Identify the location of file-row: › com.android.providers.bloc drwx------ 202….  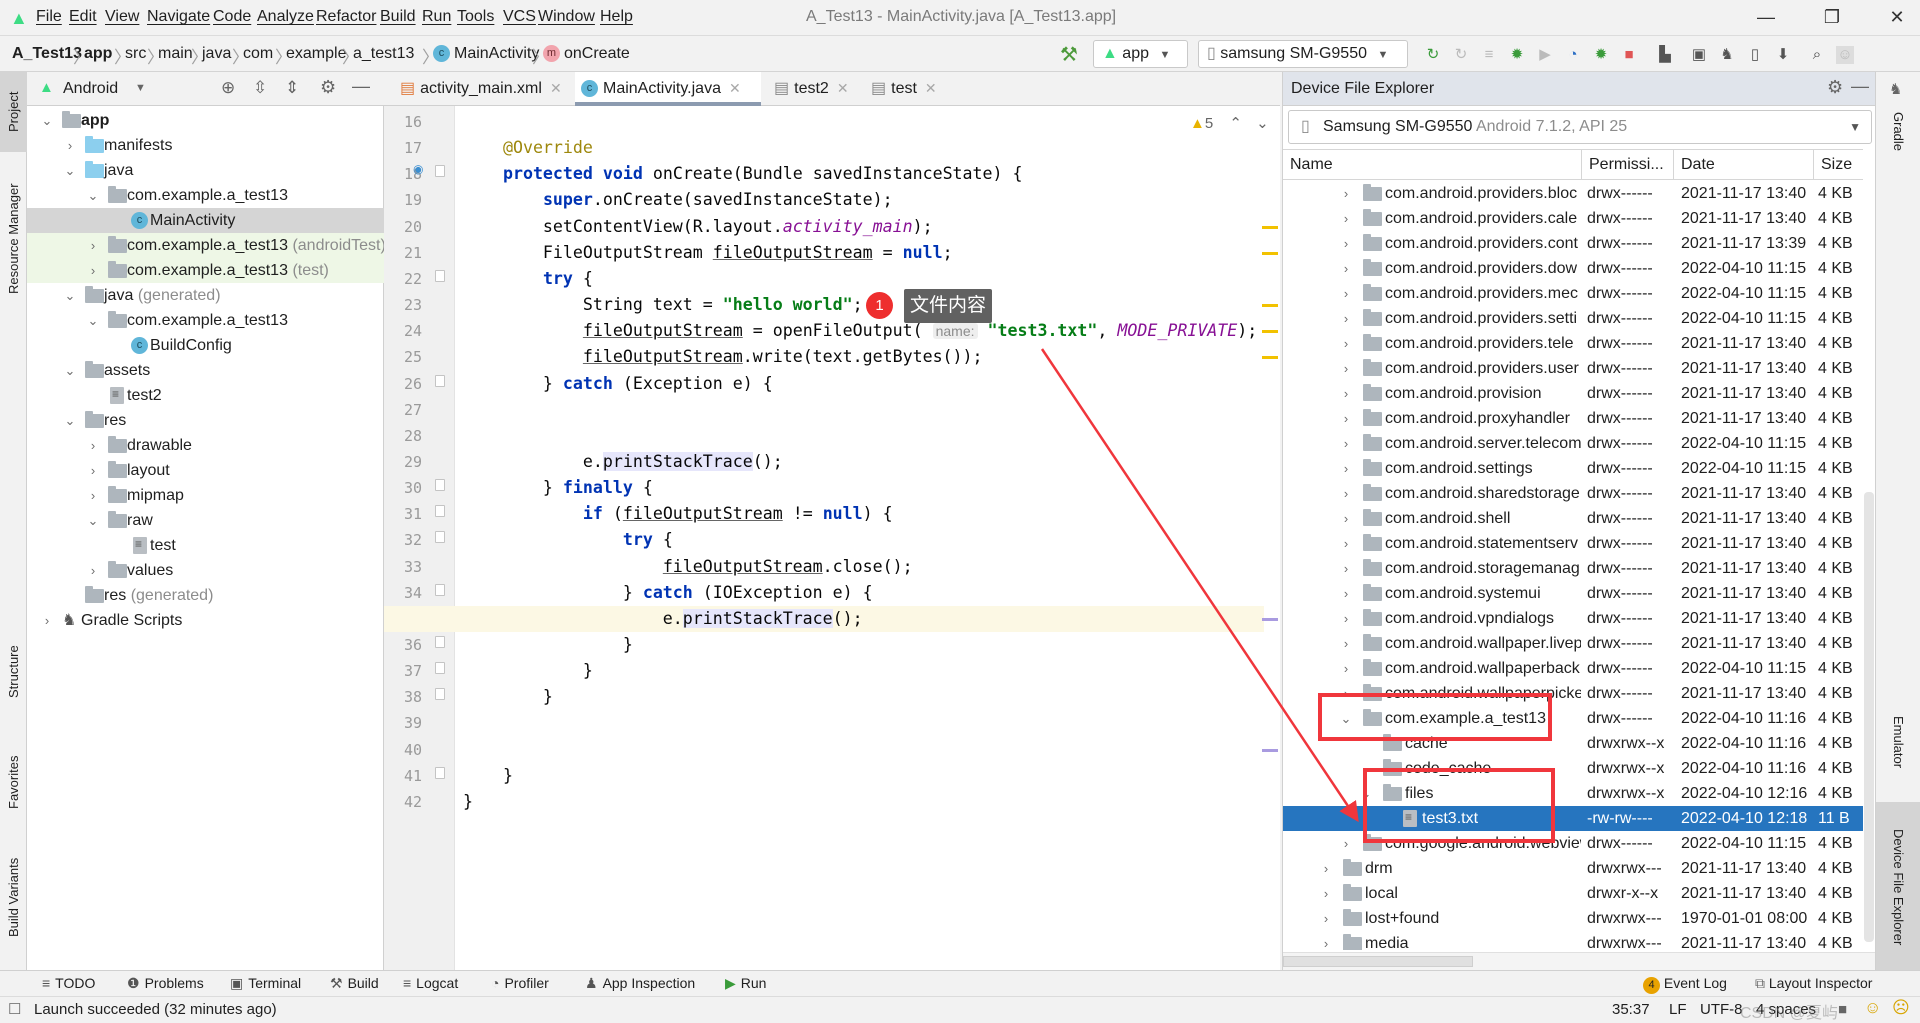
(1573, 193).